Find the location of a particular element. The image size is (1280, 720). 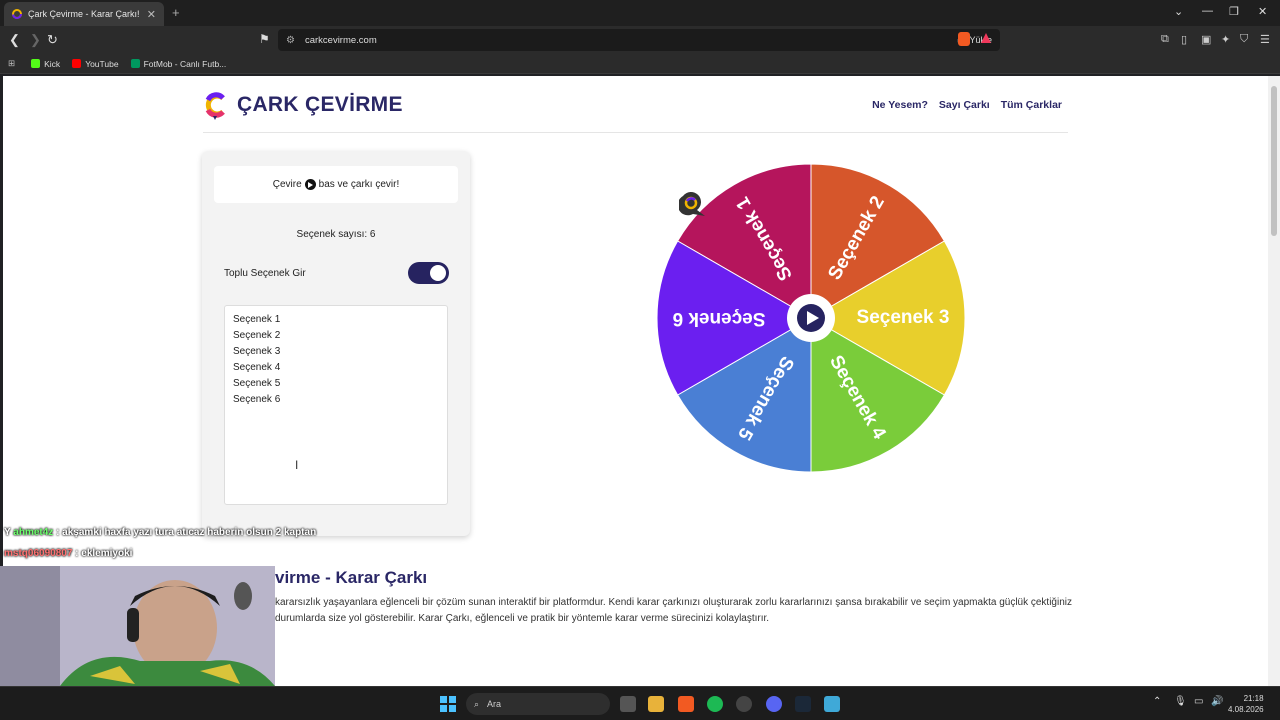

wheel-segment-label: Seçenek 6 is located at coordinates (719, 318).